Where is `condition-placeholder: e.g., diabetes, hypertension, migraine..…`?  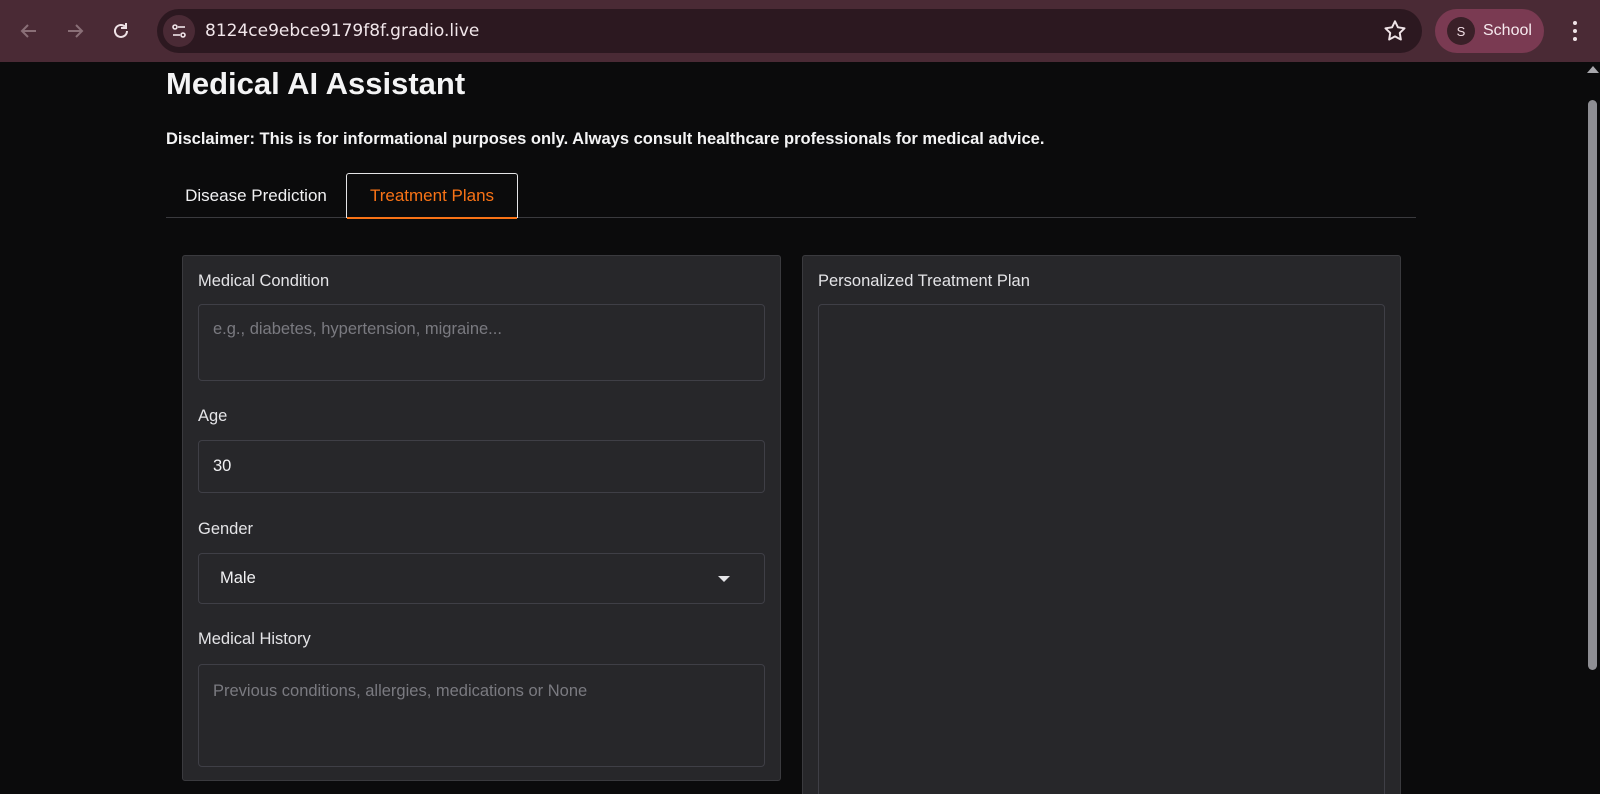
condition-placeholder: e.g., diabetes, hypertension, migraine..… is located at coordinates (357, 329).